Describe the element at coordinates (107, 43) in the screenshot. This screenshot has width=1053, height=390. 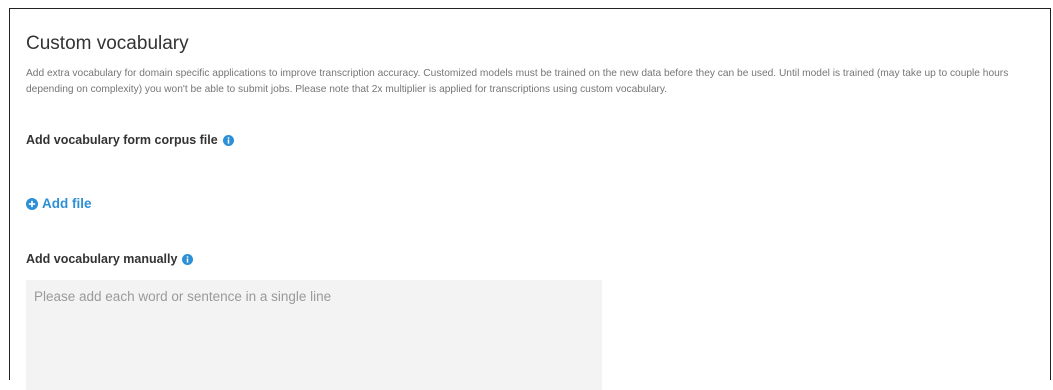
I see `page-title: Custom vocabulary` at that location.